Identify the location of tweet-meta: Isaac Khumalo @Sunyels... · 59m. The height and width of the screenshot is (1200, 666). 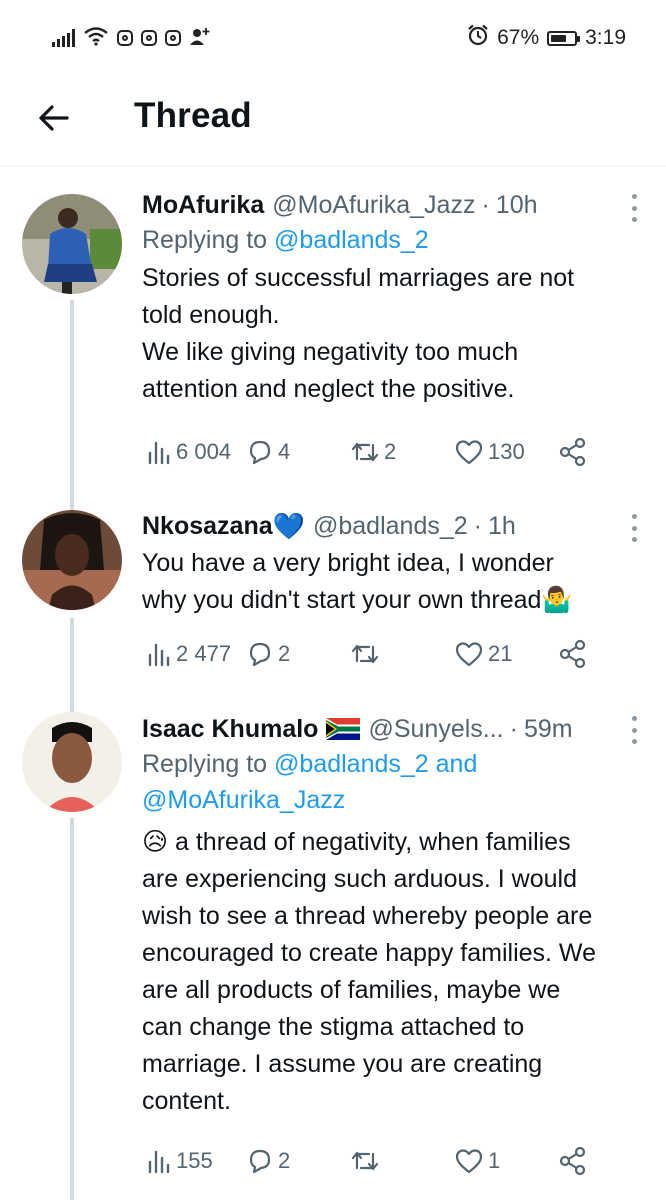
(392, 729).